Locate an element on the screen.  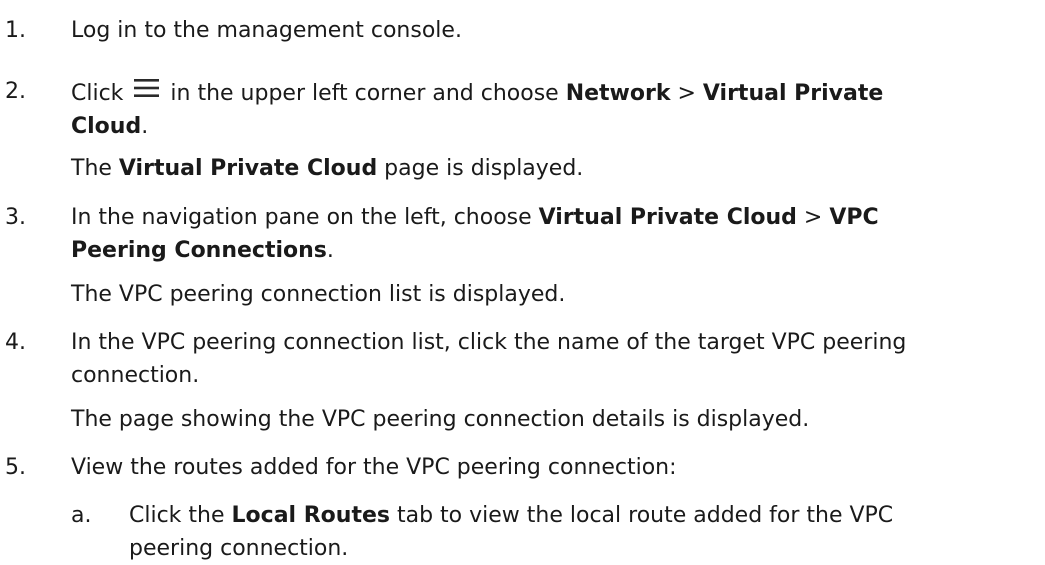
substep-number: a. is located at coordinates (81, 515).